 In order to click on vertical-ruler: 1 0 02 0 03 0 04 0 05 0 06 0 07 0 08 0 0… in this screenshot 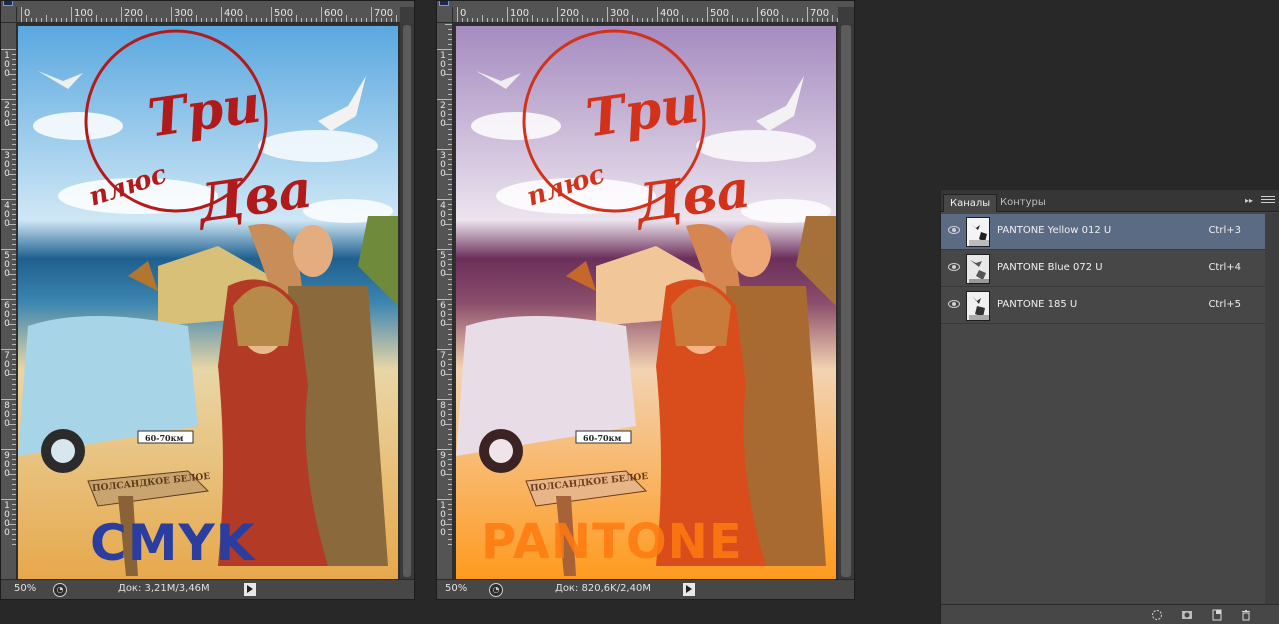, I will do `click(9, 301)`.